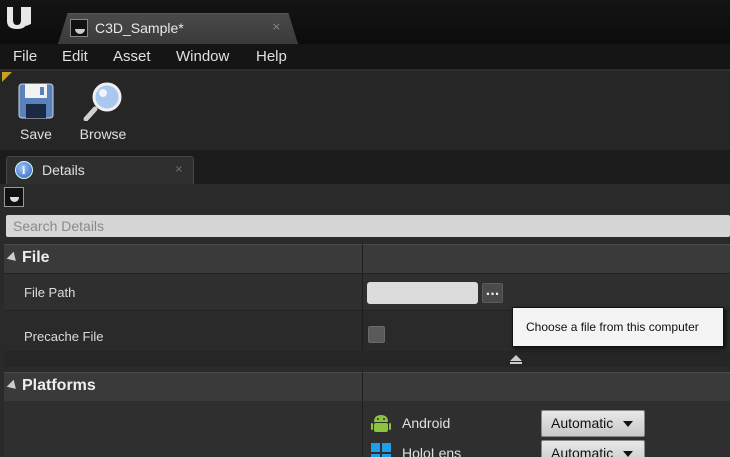  What do you see at coordinates (100, 170) in the screenshot?
I see `tab-details: i Details ×` at bounding box center [100, 170].